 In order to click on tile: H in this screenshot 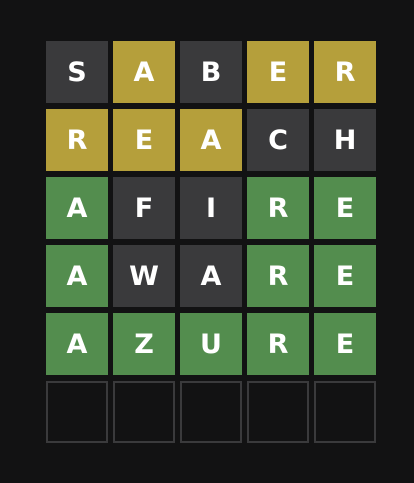, I will do `click(345, 140)`.